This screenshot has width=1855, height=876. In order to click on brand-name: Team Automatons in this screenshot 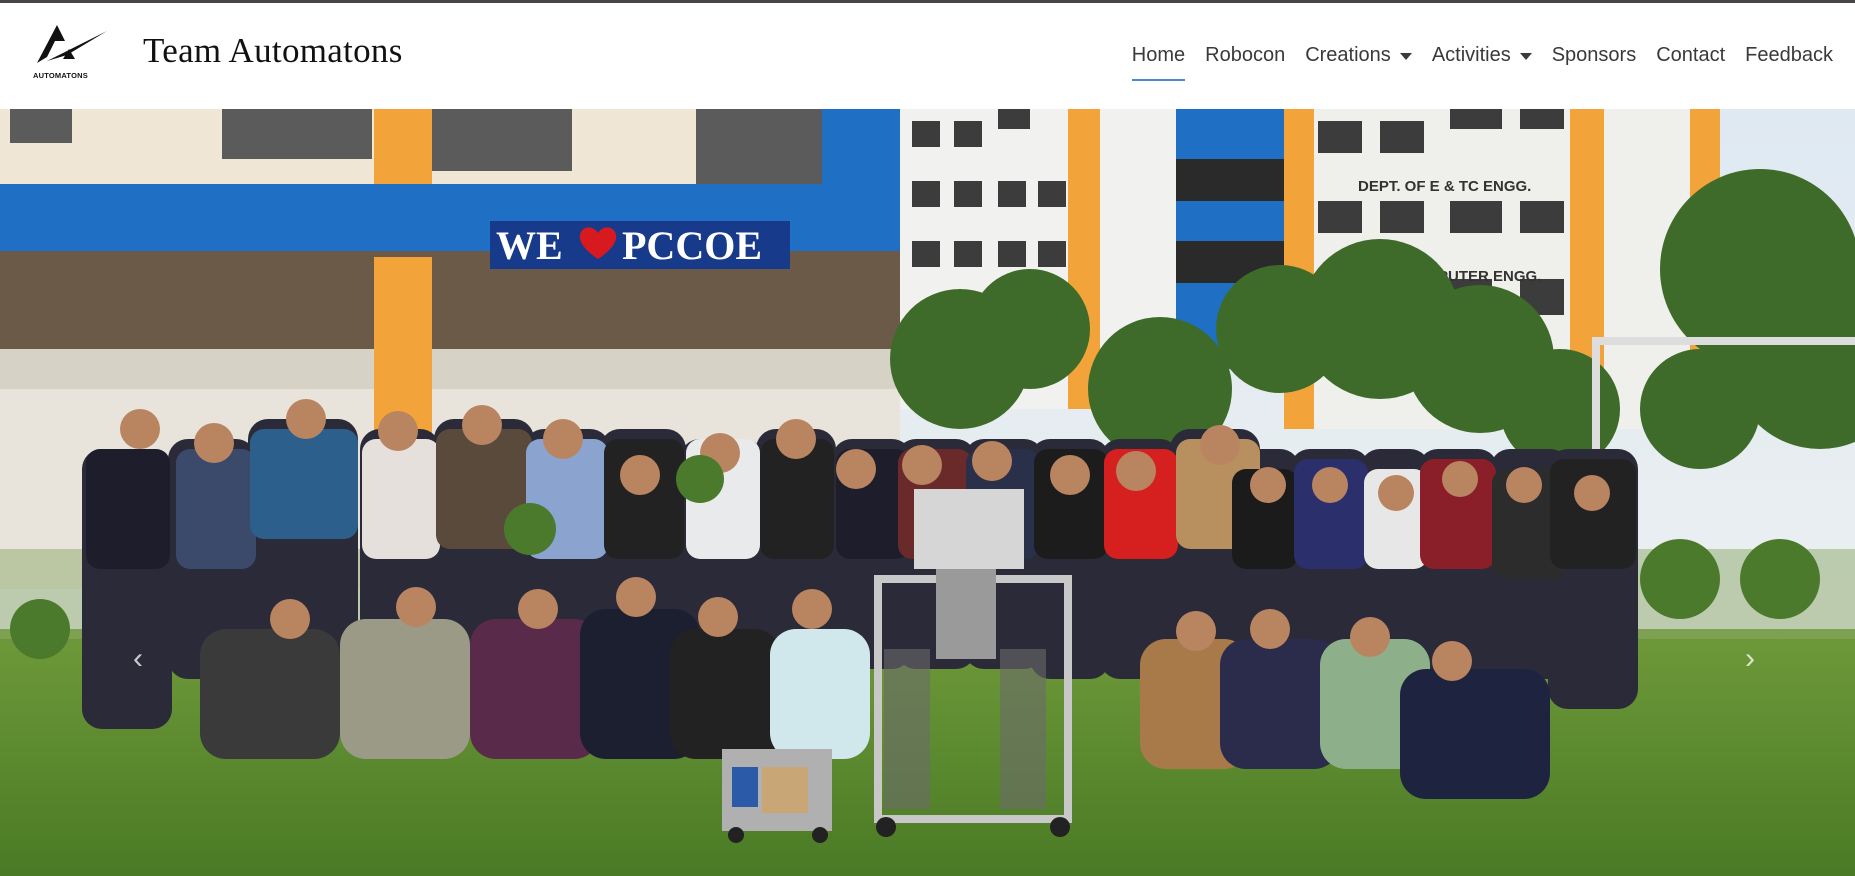, I will do `click(273, 50)`.